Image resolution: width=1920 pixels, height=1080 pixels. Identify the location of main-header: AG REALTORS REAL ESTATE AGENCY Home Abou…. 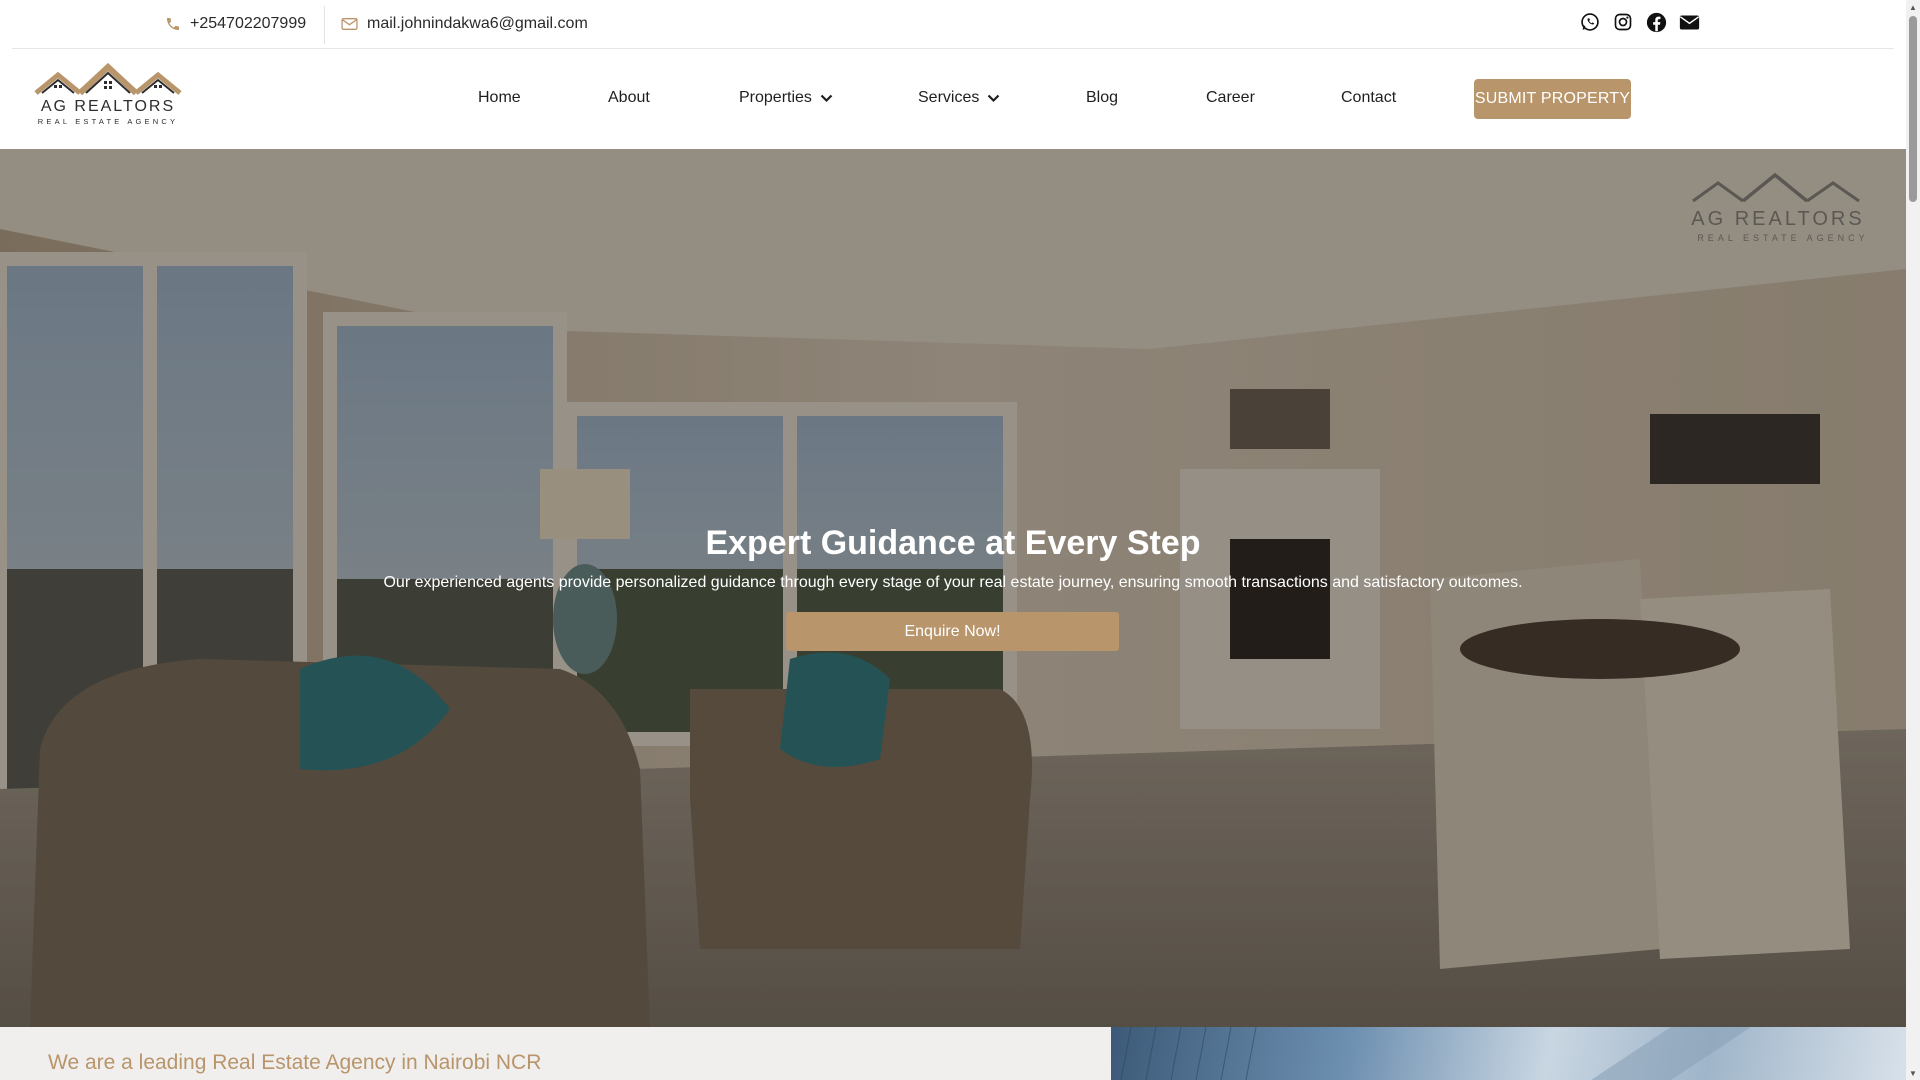
(953, 99).